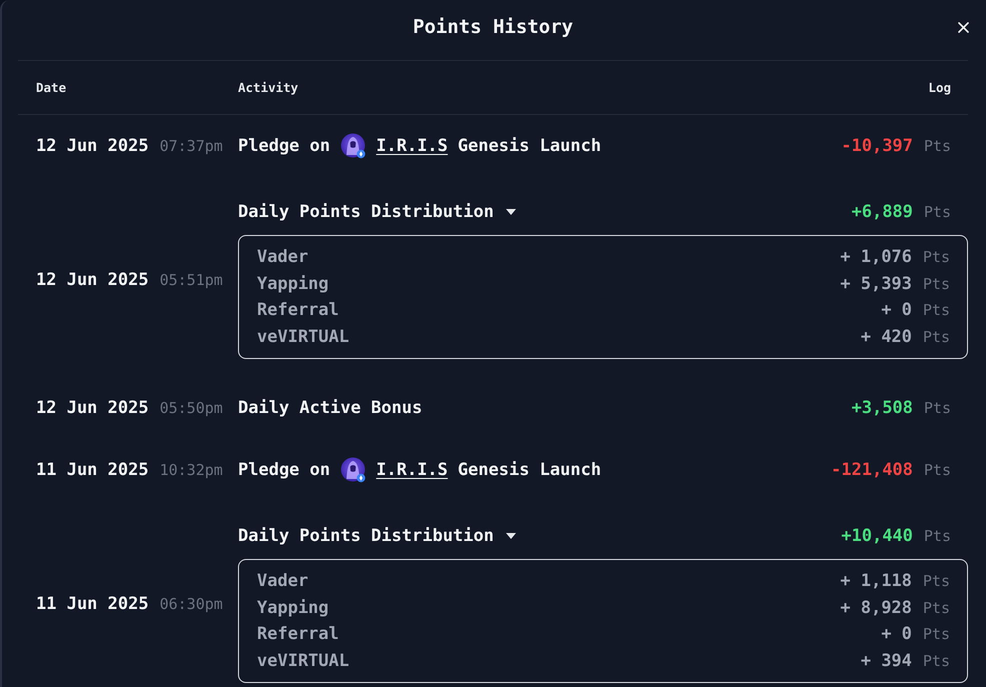  Describe the element at coordinates (877, 146) in the screenshot. I see `points-amount: -10,397` at that location.